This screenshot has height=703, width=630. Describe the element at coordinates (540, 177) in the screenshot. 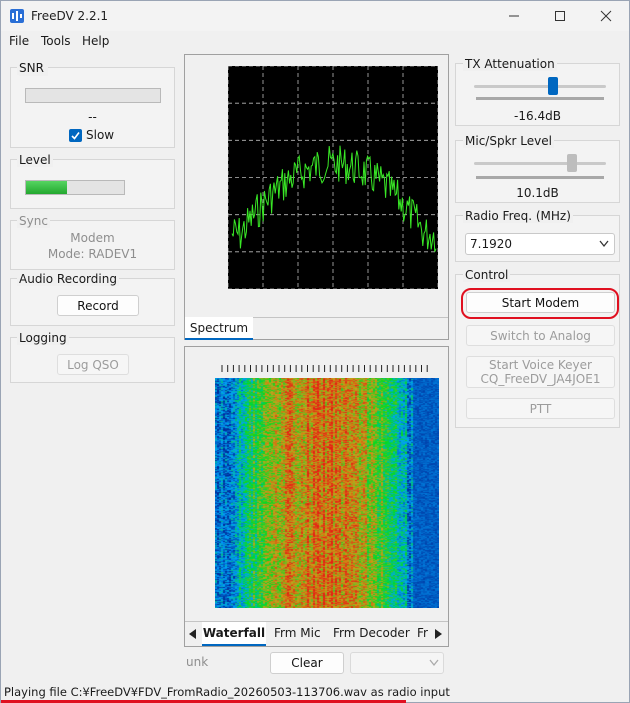

I see `mic-level-ticks` at that location.